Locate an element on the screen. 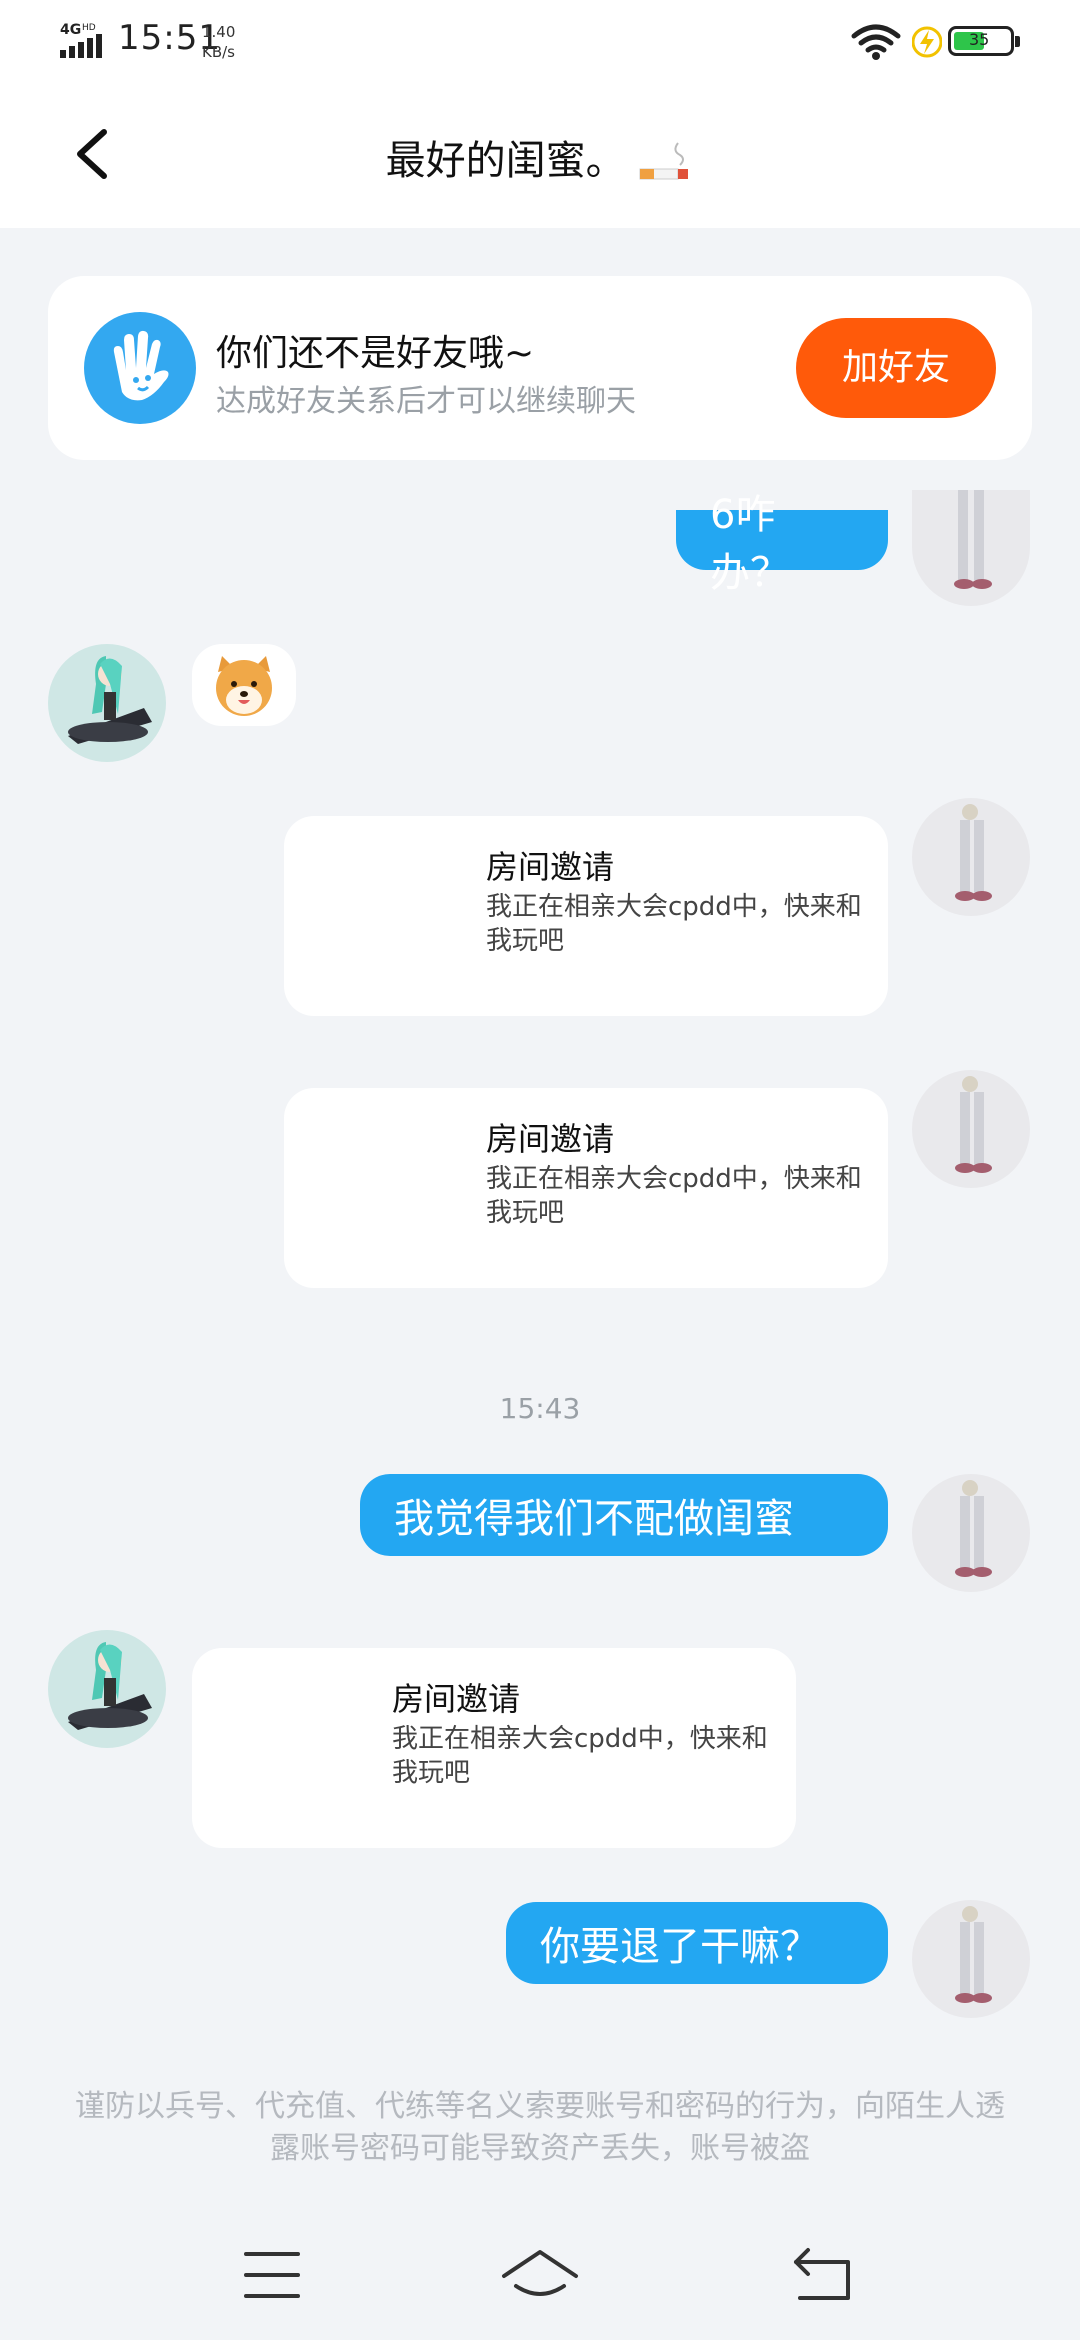 This screenshot has height=2340, width=1080. system-nav-bar is located at coordinates (540, 2270).